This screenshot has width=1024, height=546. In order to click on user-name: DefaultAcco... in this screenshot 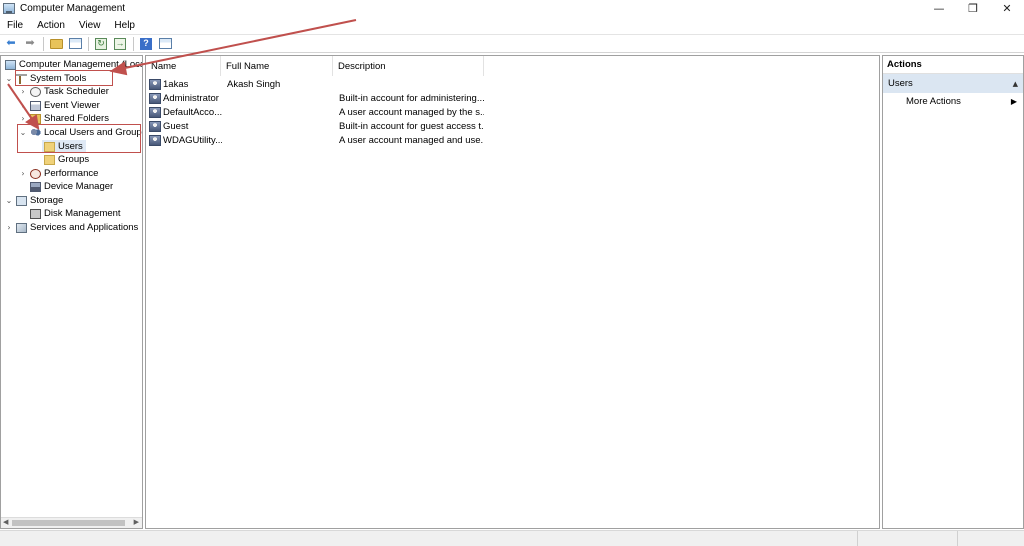, I will do `click(192, 112)`.